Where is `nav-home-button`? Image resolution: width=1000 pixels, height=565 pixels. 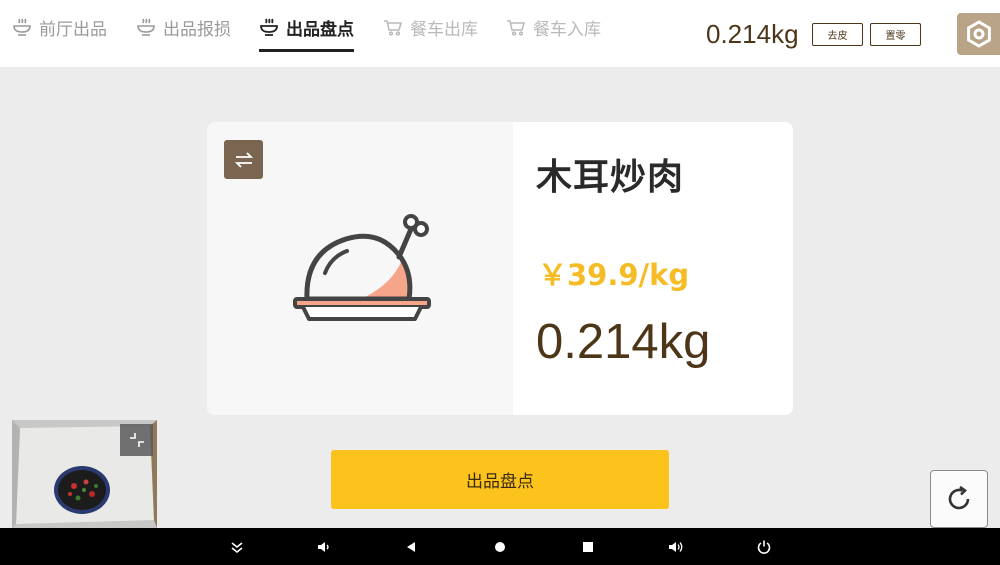 nav-home-button is located at coordinates (500, 547).